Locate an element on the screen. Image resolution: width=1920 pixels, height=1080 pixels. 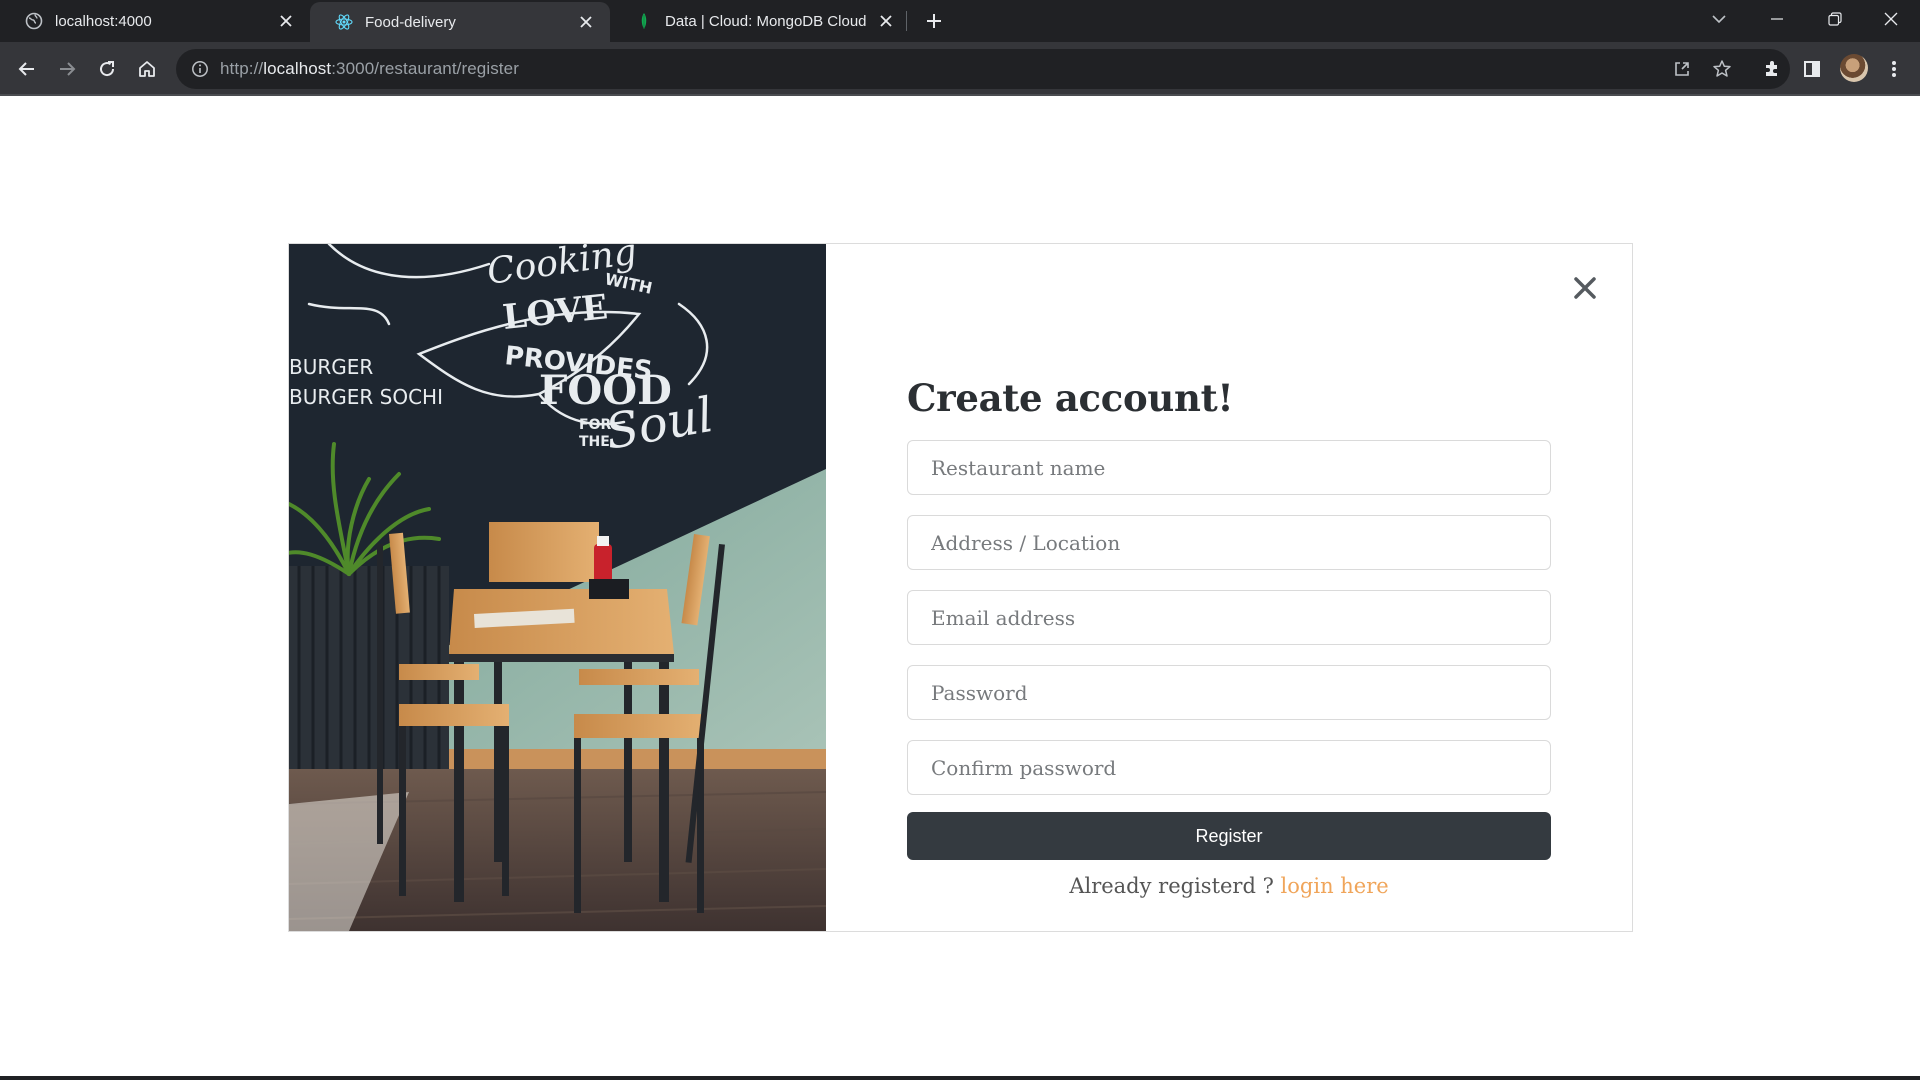
close-window-button is located at coordinates (1891, 19).